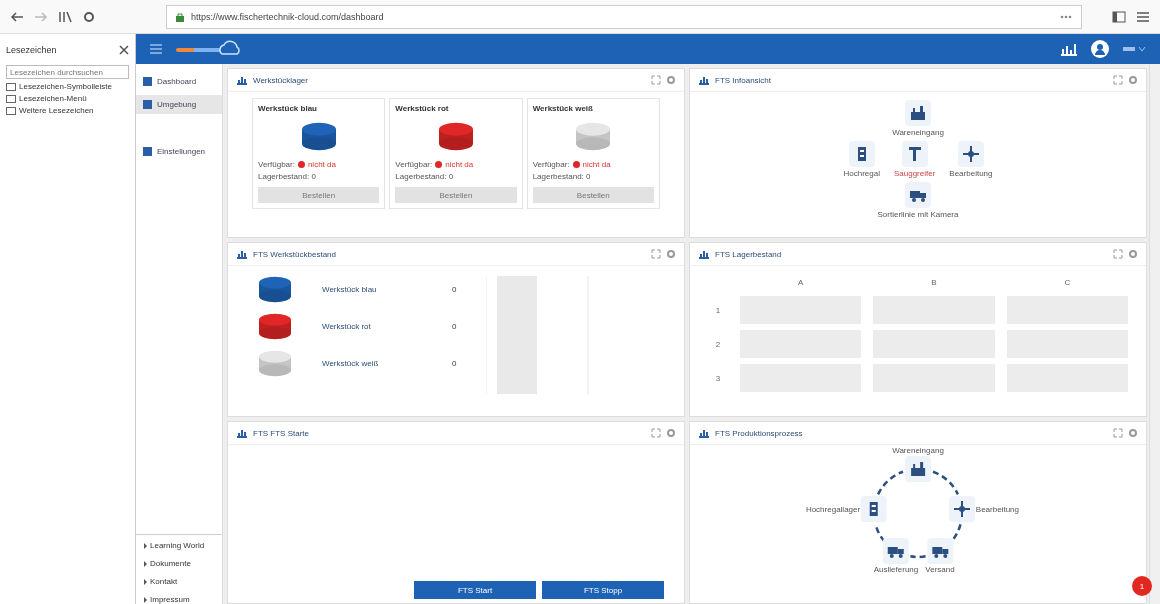  I want to click on column-label: C, so click(1067, 282).